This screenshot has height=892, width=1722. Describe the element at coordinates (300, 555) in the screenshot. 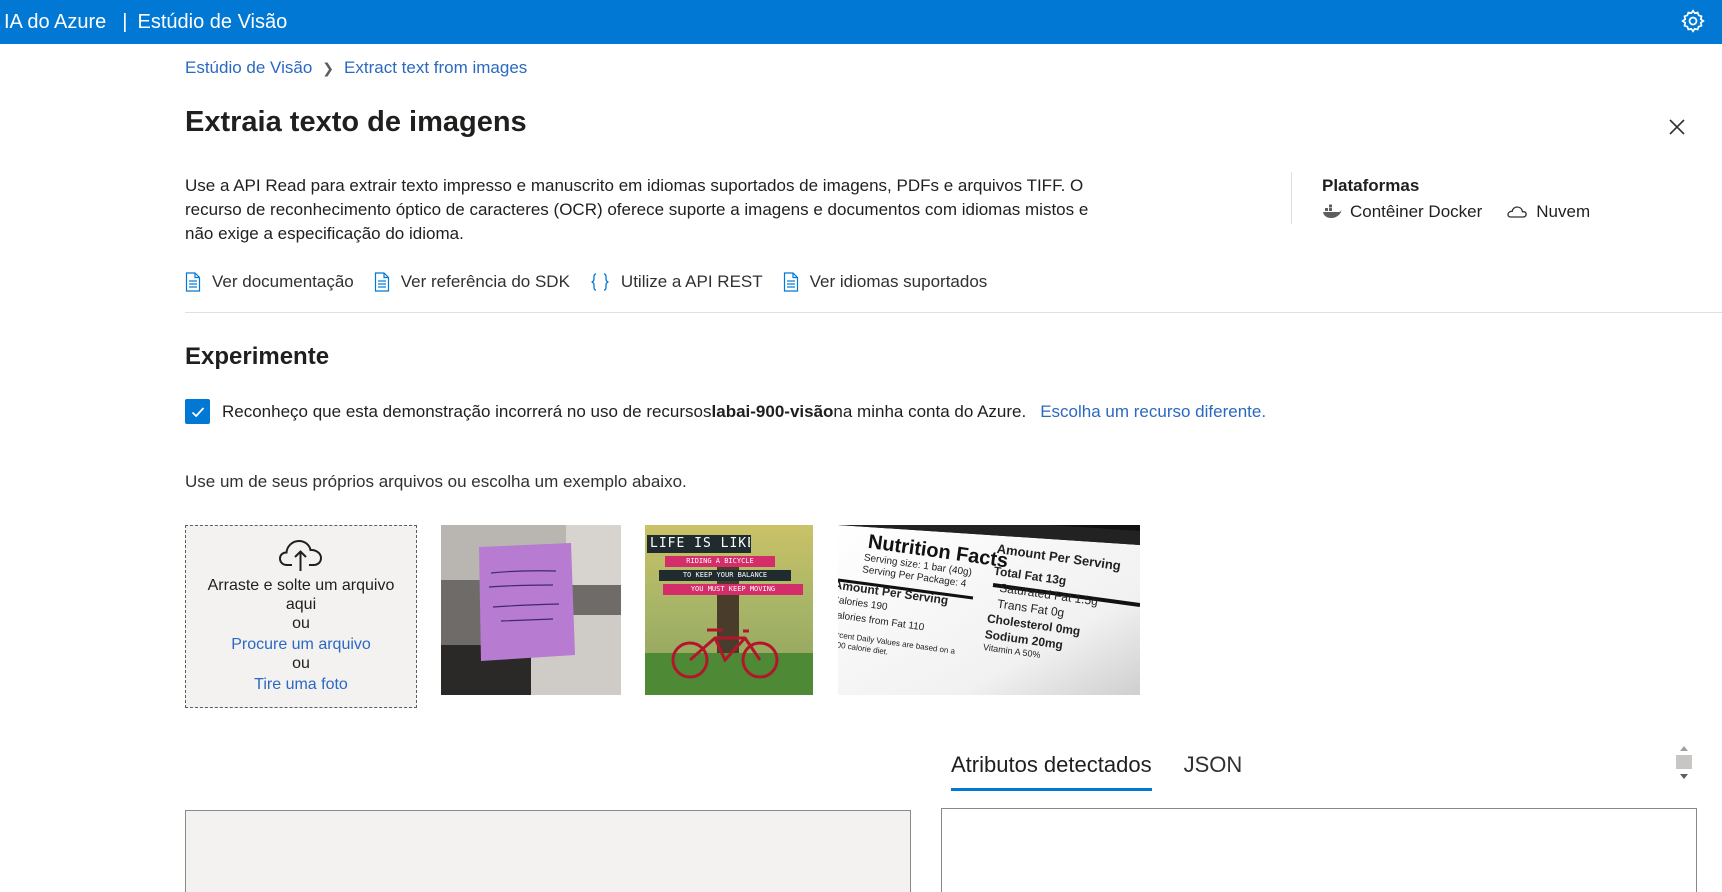

I see `cloud-upload-icon` at that location.